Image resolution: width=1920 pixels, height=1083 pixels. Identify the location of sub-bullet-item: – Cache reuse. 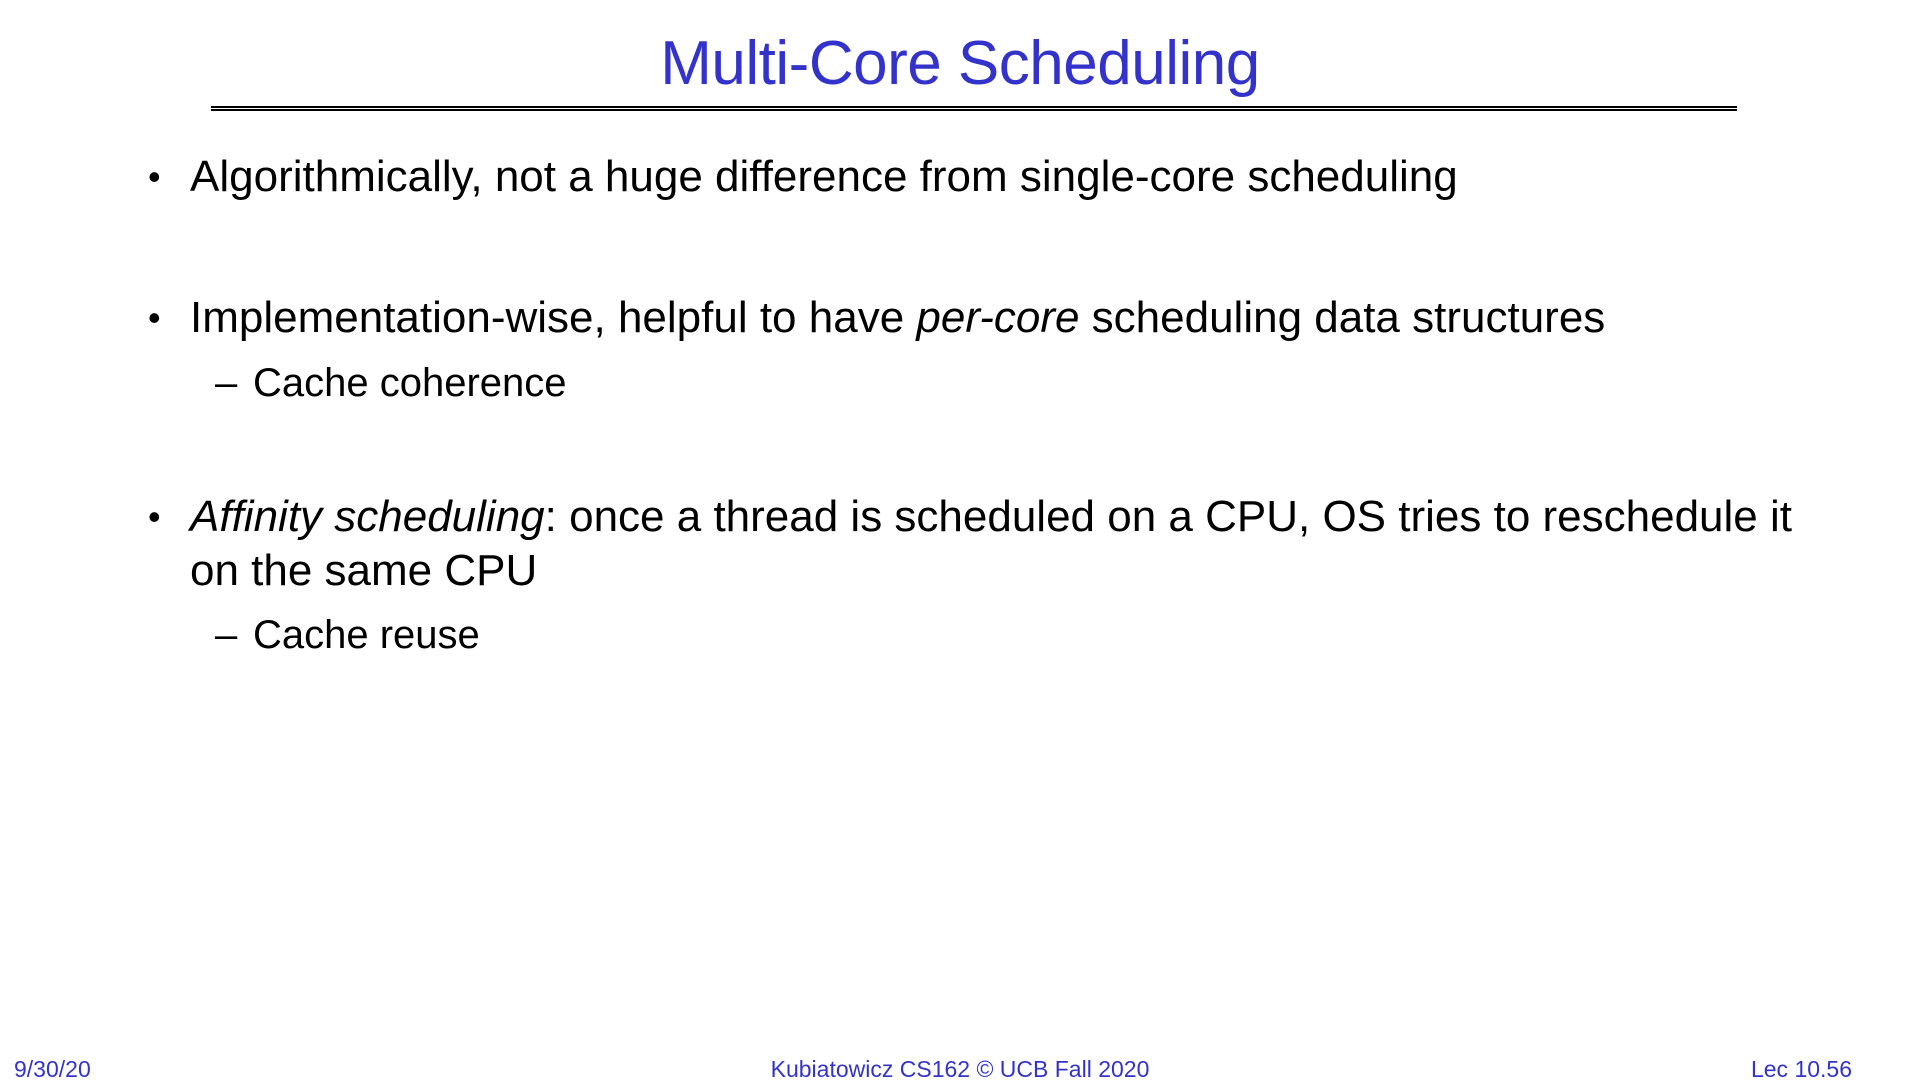
(347, 635).